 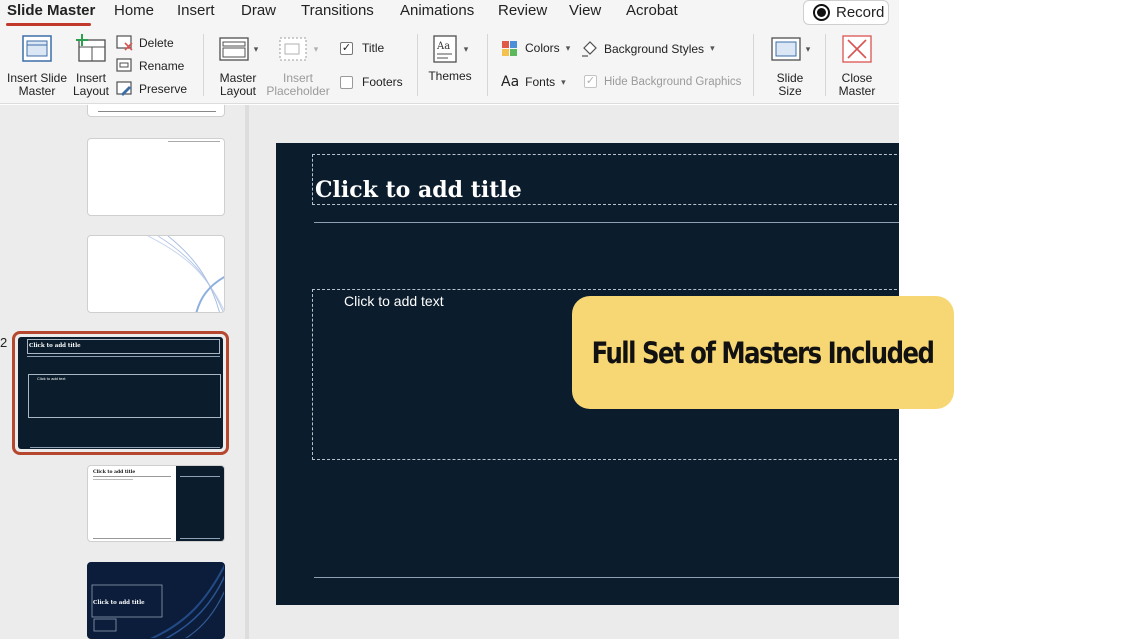 I want to click on title-checkbox-label: Title, so click(x=373, y=48).